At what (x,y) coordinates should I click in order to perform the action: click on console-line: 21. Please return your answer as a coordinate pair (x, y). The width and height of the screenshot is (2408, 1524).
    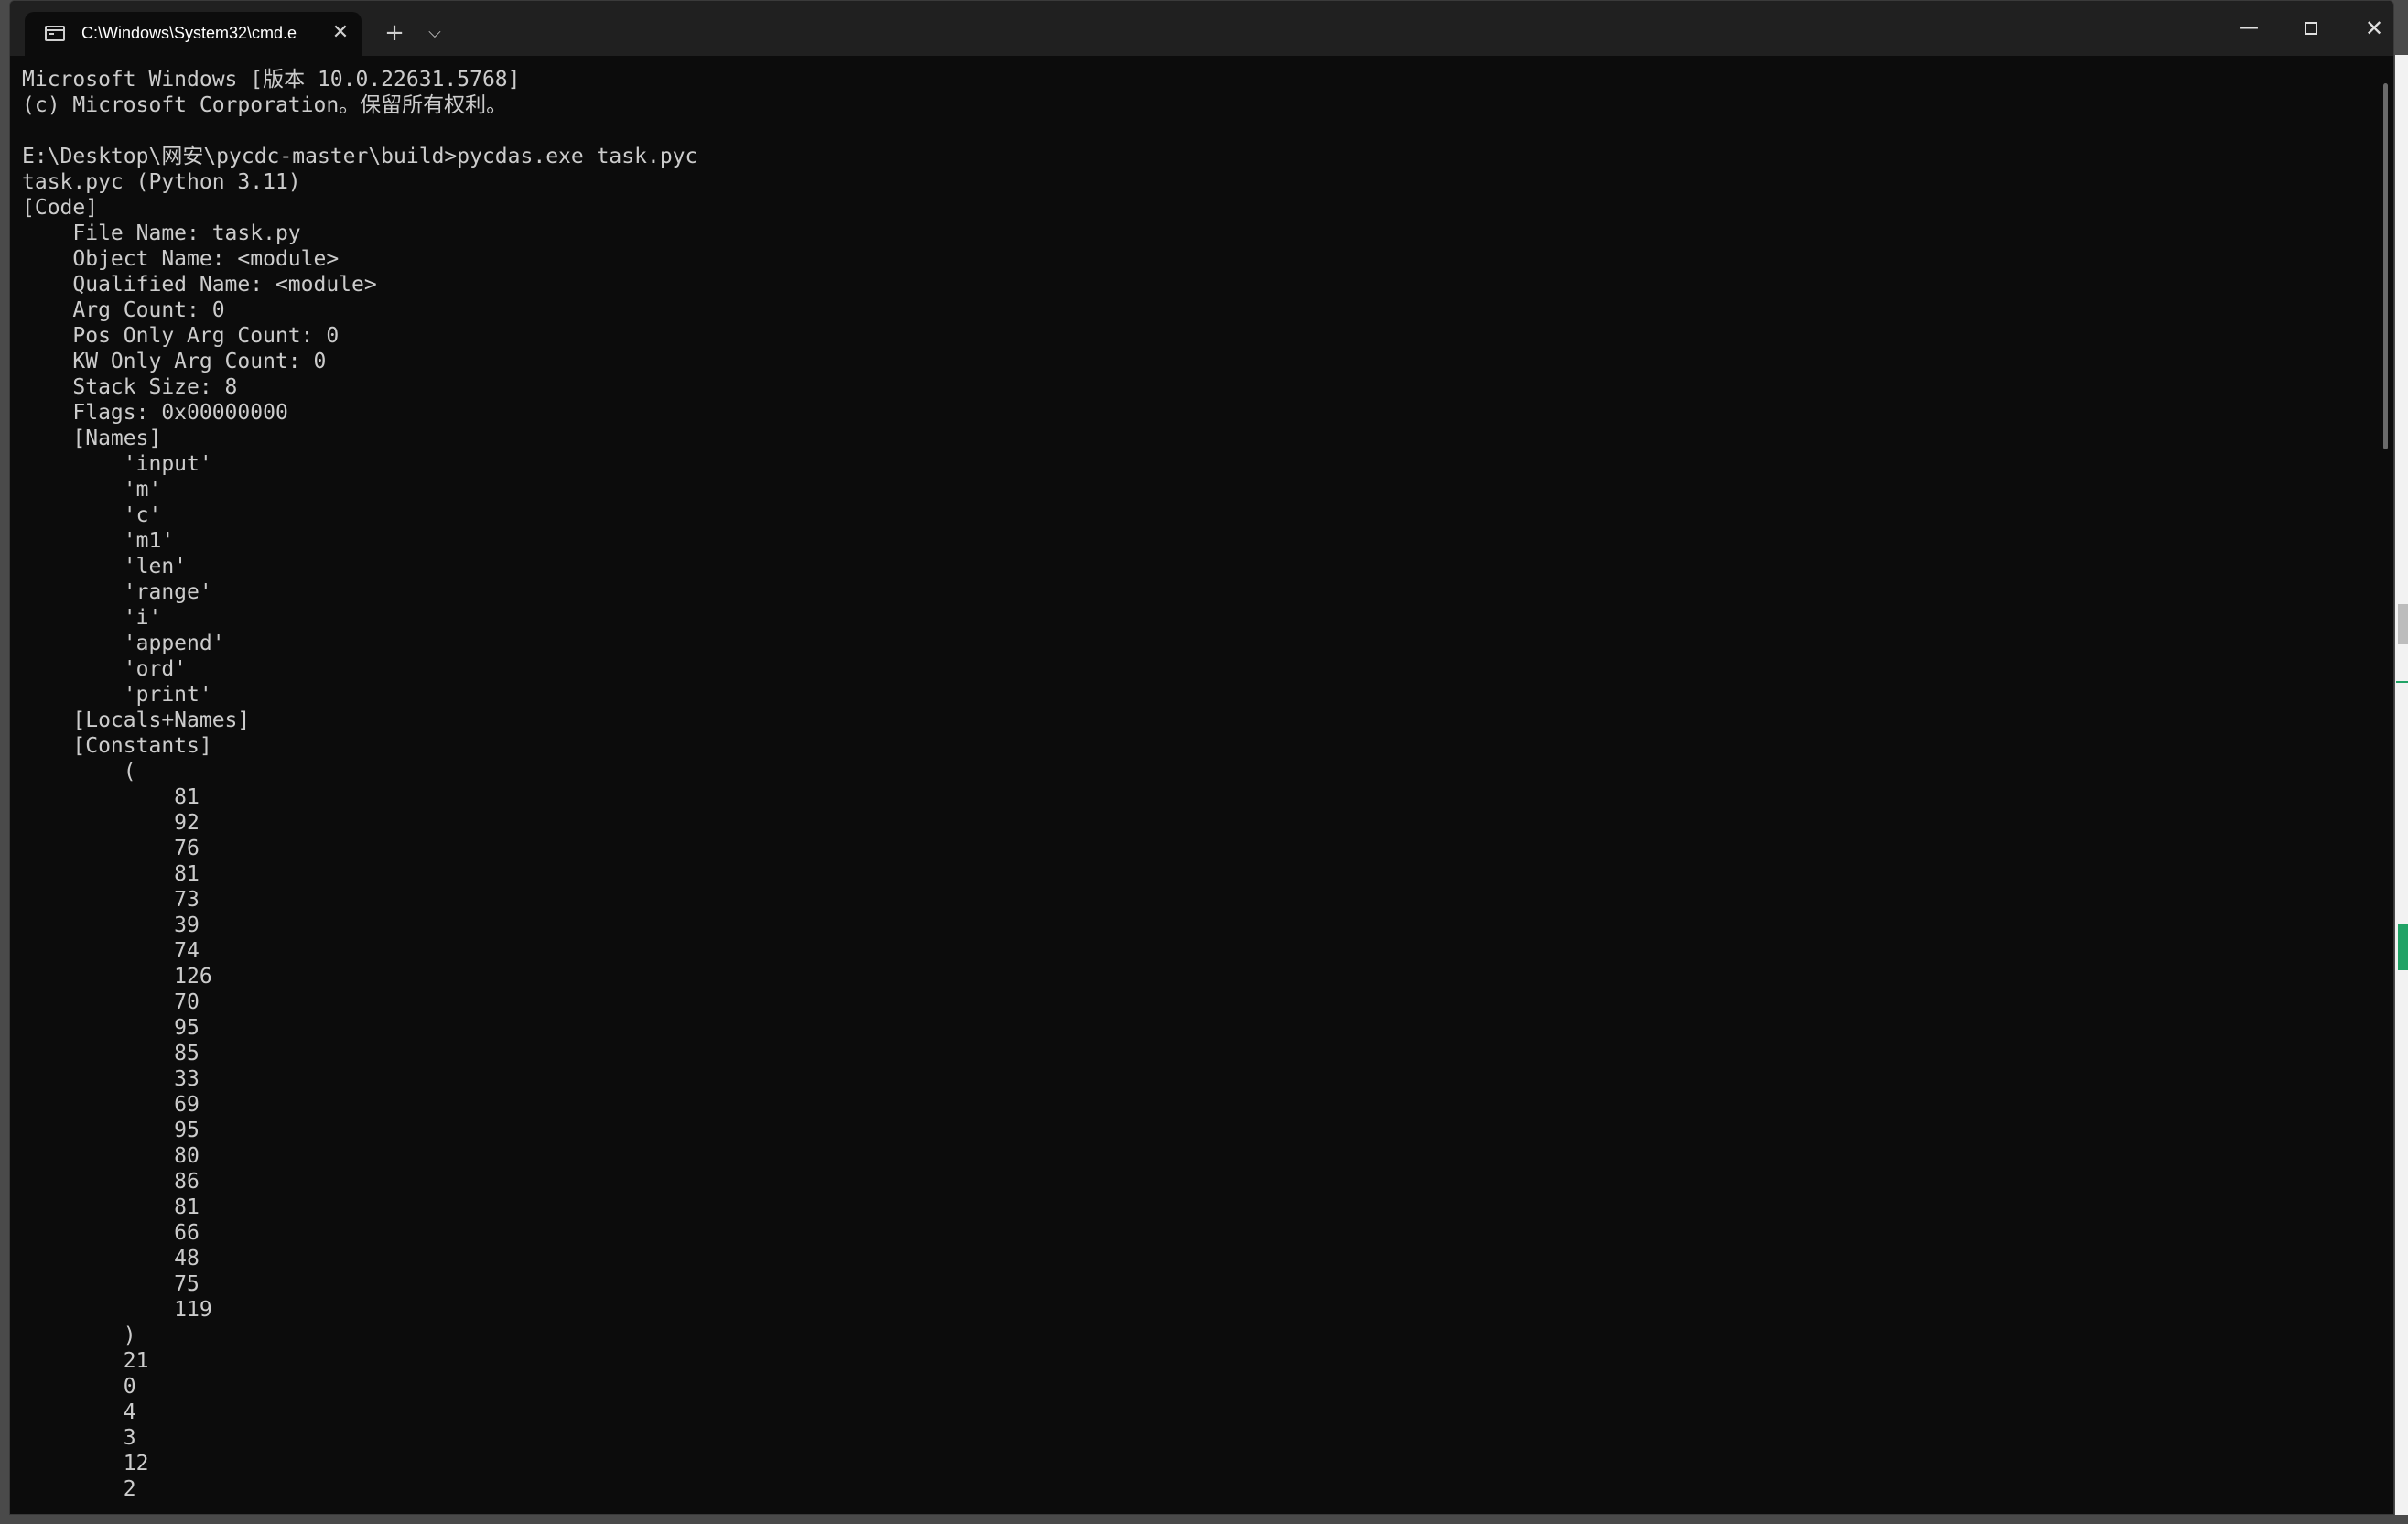
    Looking at the image, I should click on (85, 1361).